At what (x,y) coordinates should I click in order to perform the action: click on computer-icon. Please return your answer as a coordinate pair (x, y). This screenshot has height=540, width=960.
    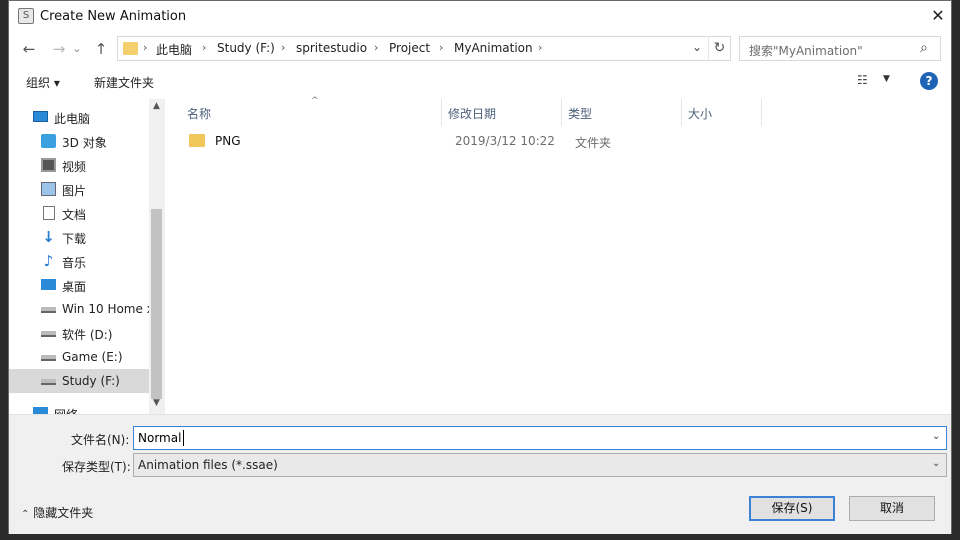
    Looking at the image, I should click on (40, 116).